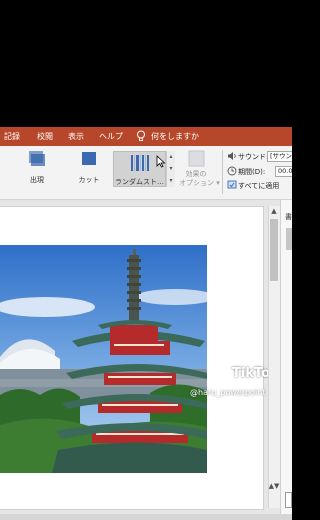  Describe the element at coordinates (253, 157) in the screenshot. I see `sound-label: サウンド:` at that location.